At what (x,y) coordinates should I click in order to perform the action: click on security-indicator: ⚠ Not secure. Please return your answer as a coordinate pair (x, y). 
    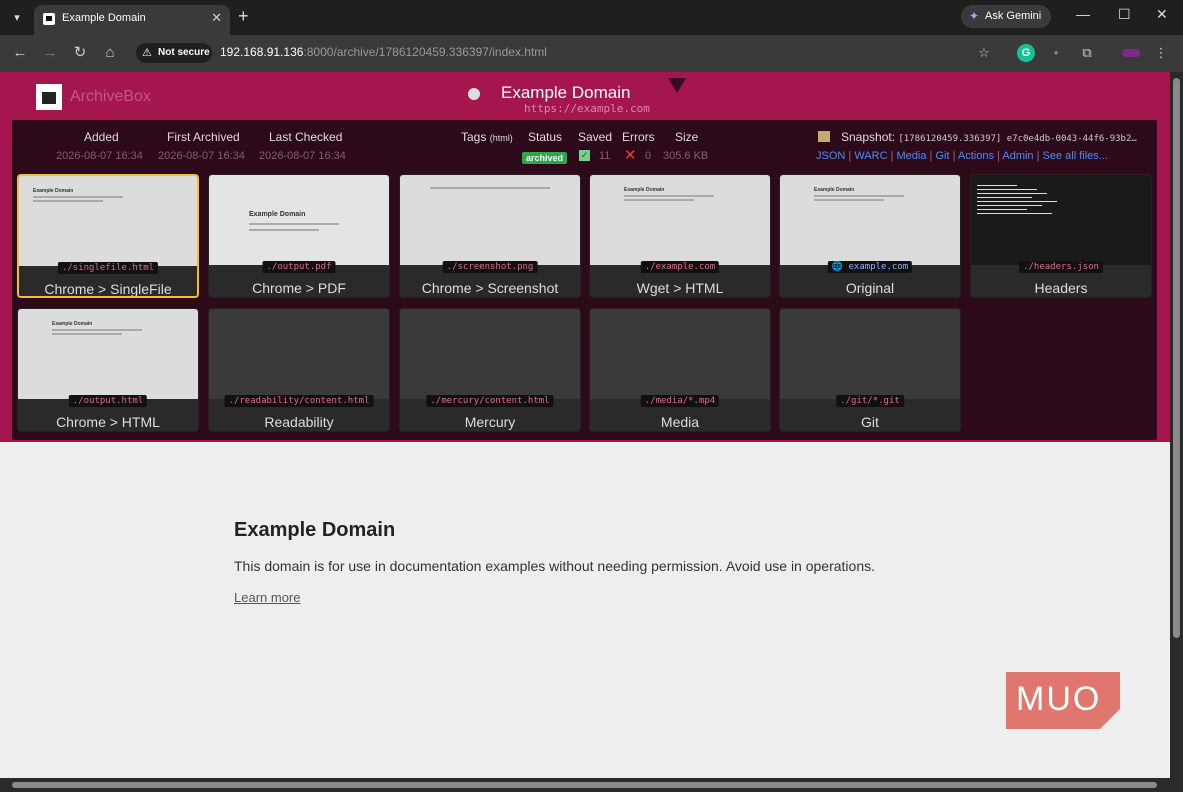
    Looking at the image, I should click on (174, 53).